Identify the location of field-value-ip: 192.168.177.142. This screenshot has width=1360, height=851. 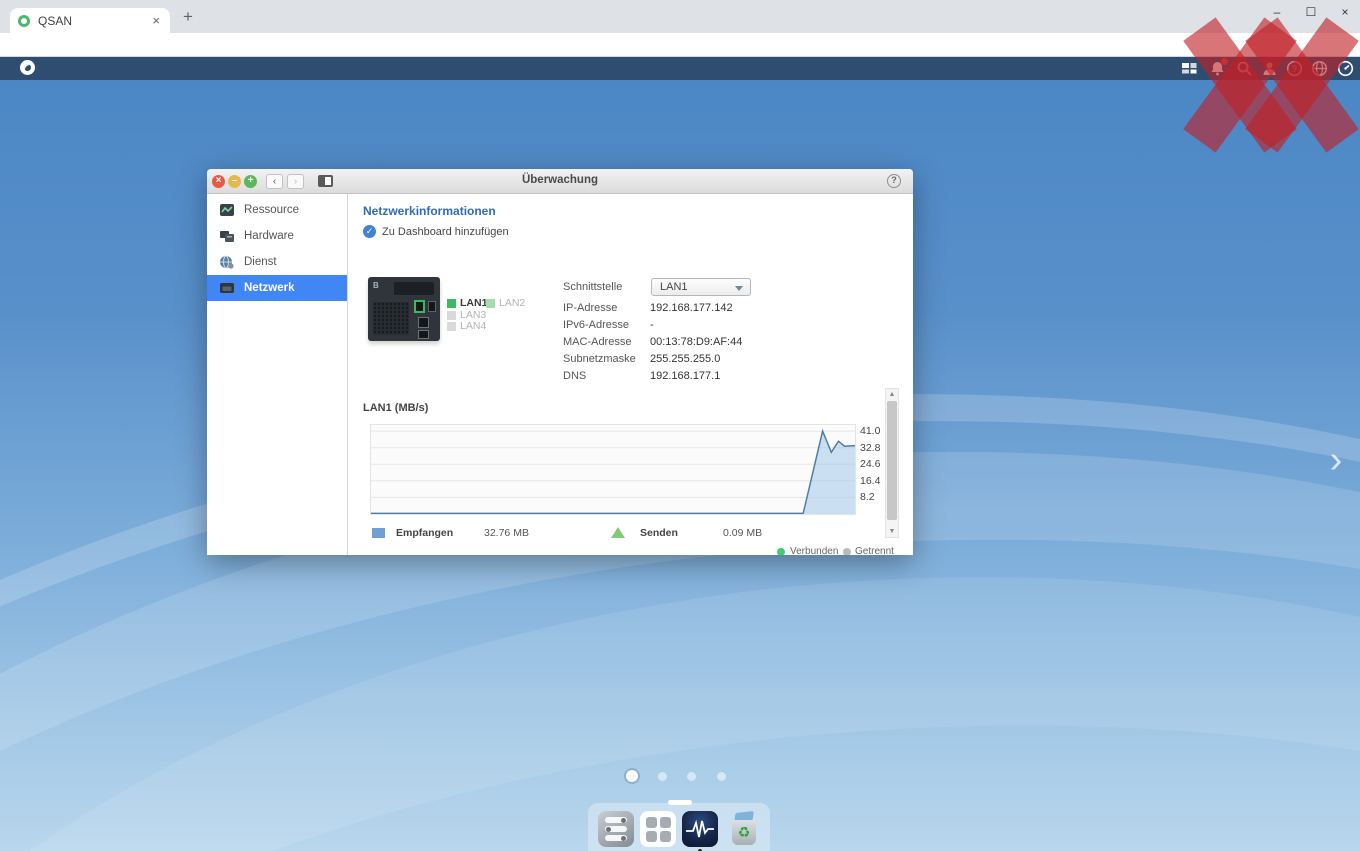
(691, 308).